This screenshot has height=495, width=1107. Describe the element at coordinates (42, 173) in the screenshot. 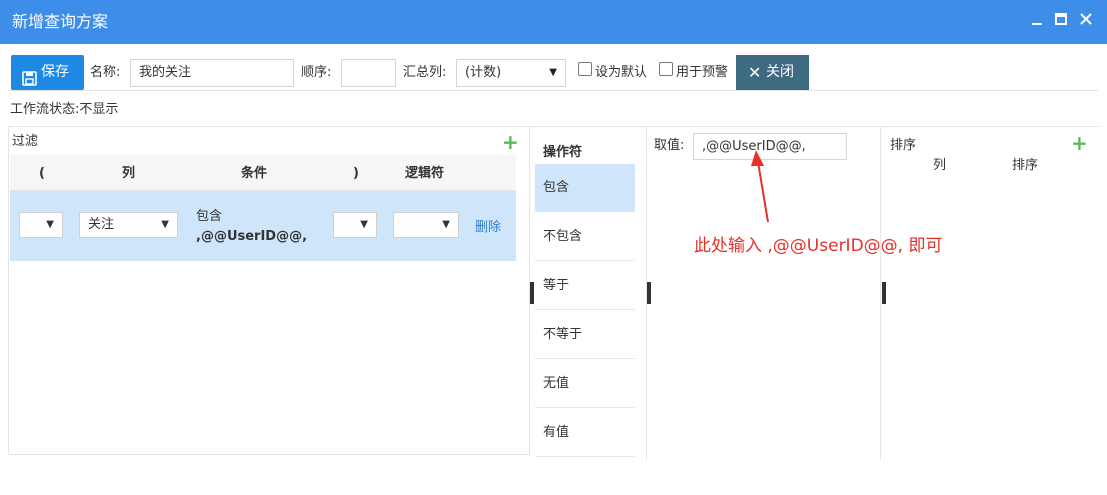

I see `col-header-open-paren: (` at that location.